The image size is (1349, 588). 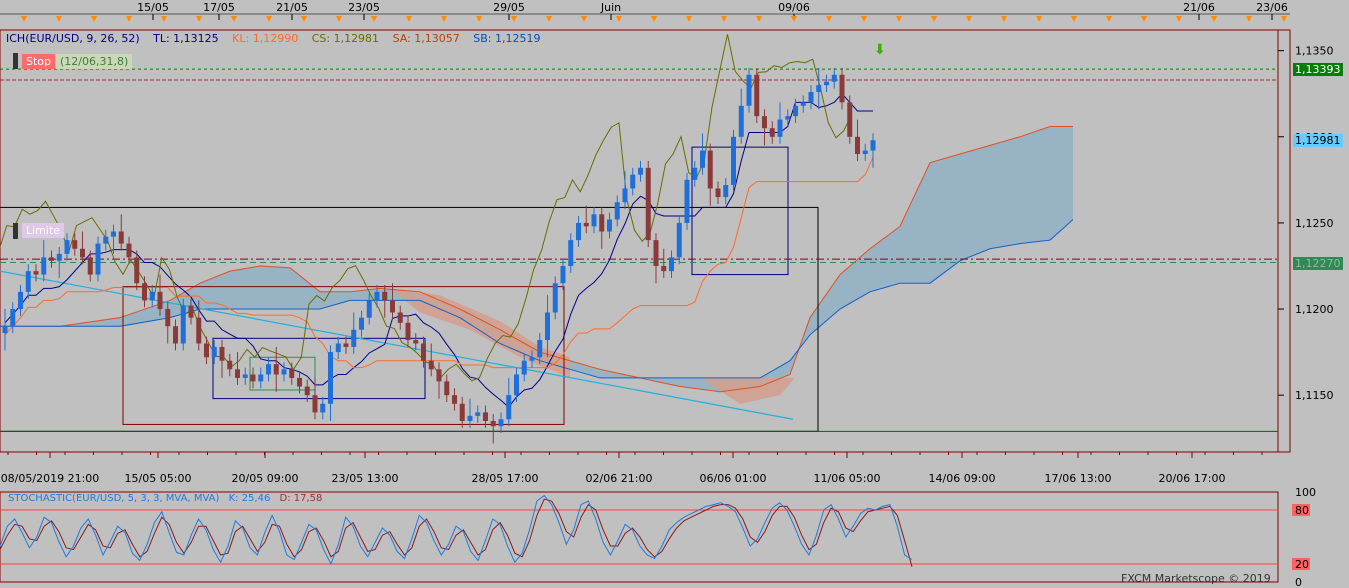 What do you see at coordinates (1305, 493) in the screenshot?
I see `stochastic-tick-label: 100` at bounding box center [1305, 493].